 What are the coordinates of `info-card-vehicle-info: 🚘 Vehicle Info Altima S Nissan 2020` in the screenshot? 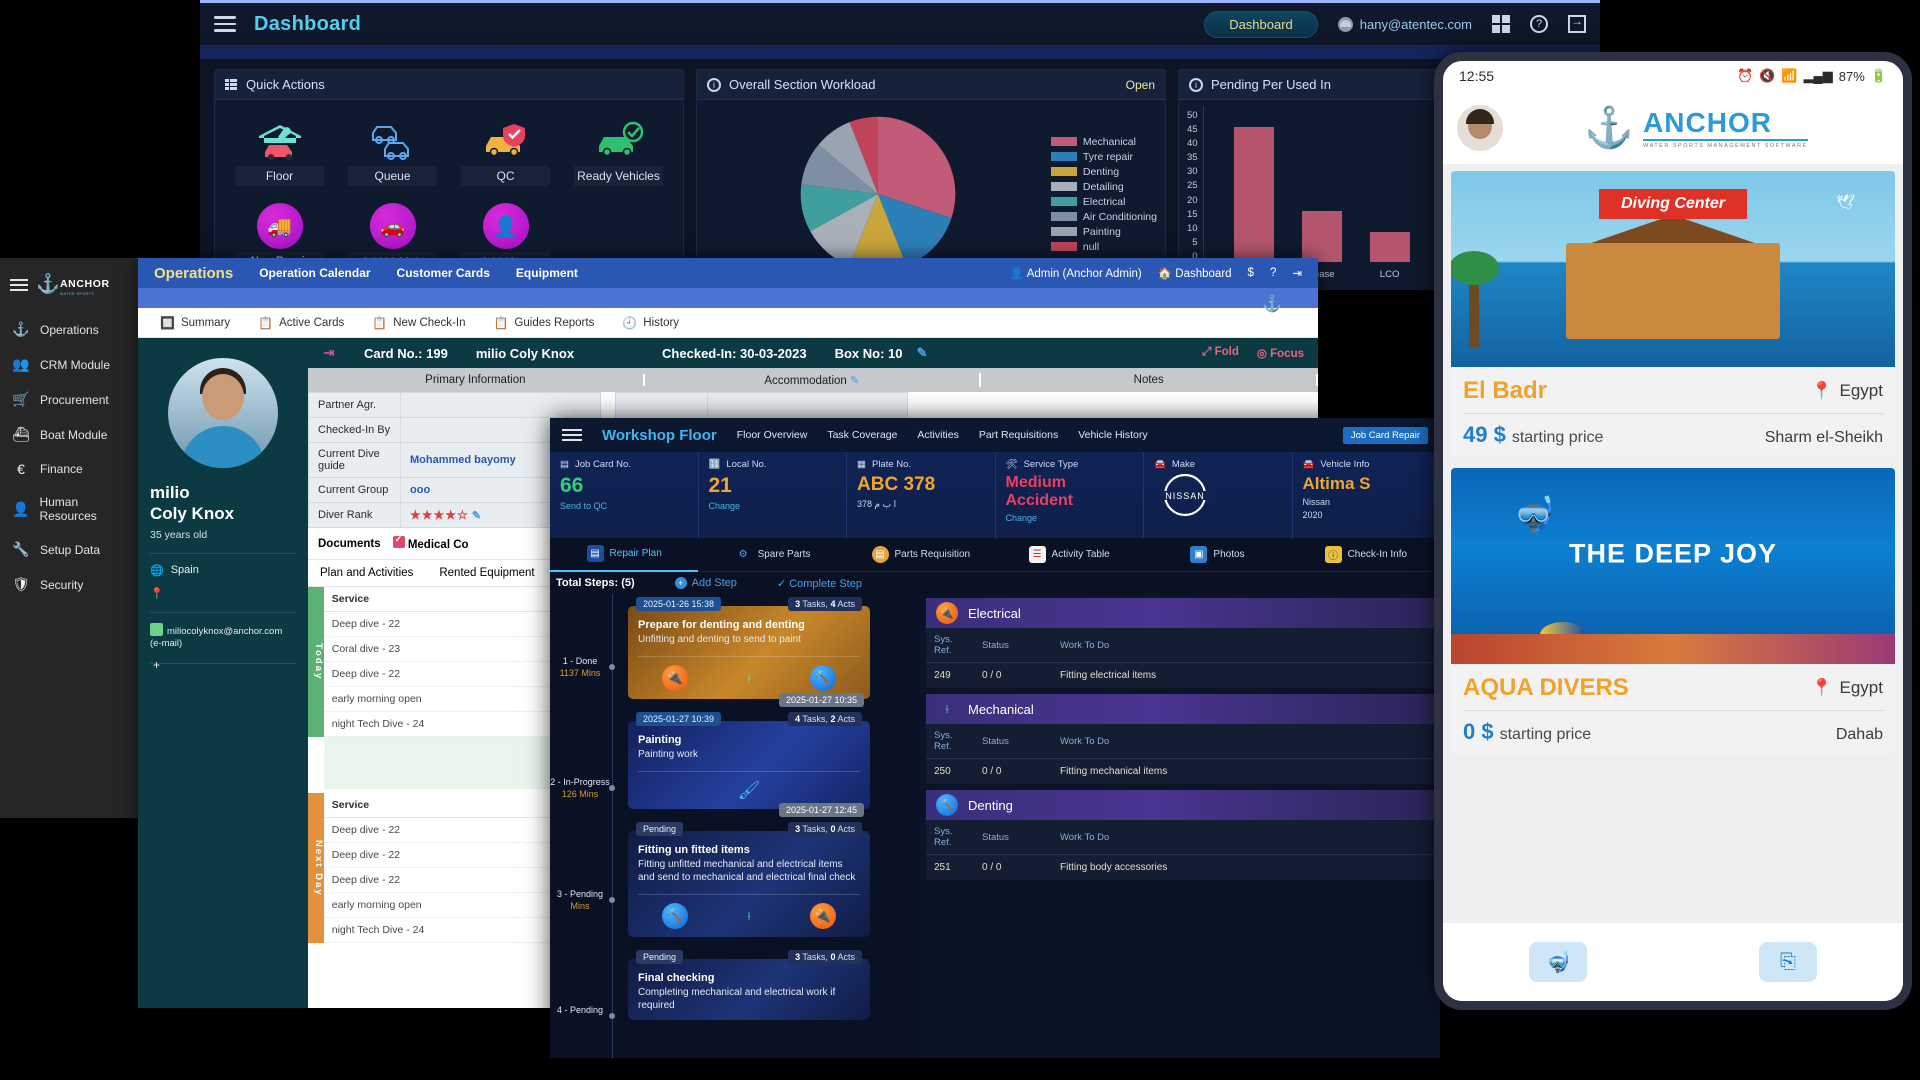 It's located at (1367, 495).